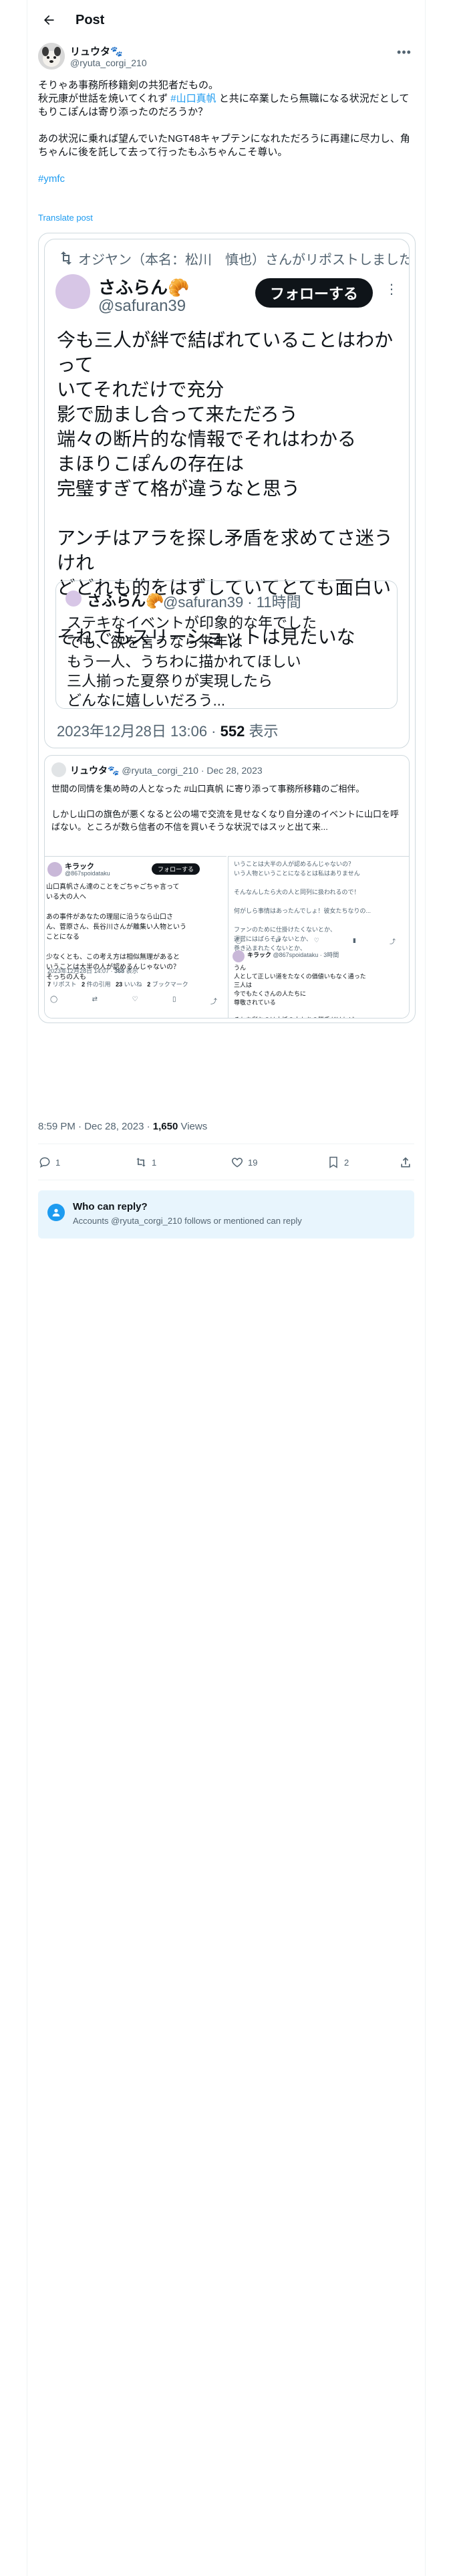 Image resolution: width=451 pixels, height=2576 pixels. I want to click on views-count: 368, so click(119, 971).